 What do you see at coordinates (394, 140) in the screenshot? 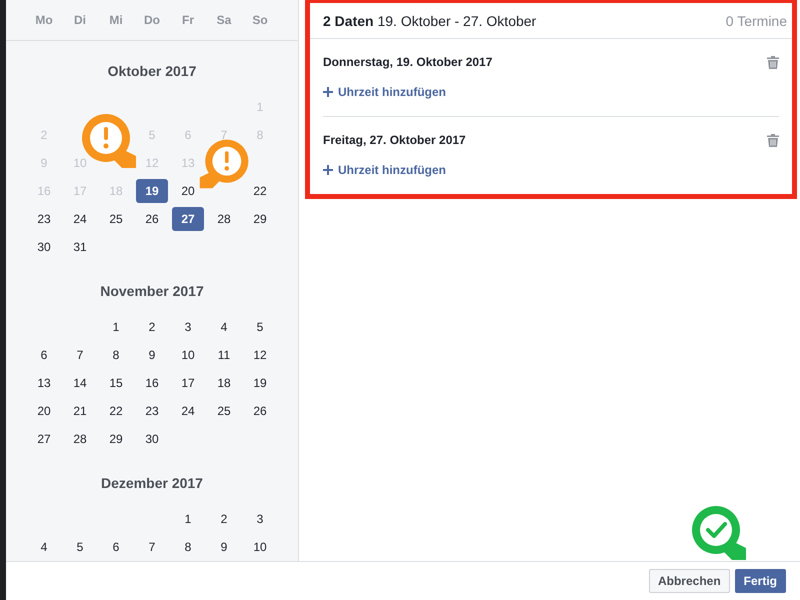
I see `date-label: Freitag, 27. Oktober 2017` at bounding box center [394, 140].